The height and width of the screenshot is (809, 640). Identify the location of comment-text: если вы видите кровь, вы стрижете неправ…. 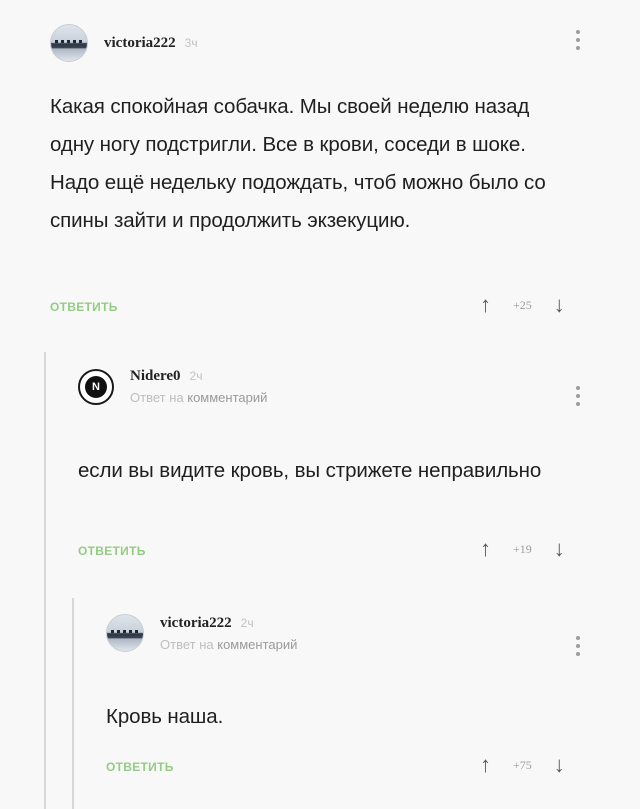
(310, 470).